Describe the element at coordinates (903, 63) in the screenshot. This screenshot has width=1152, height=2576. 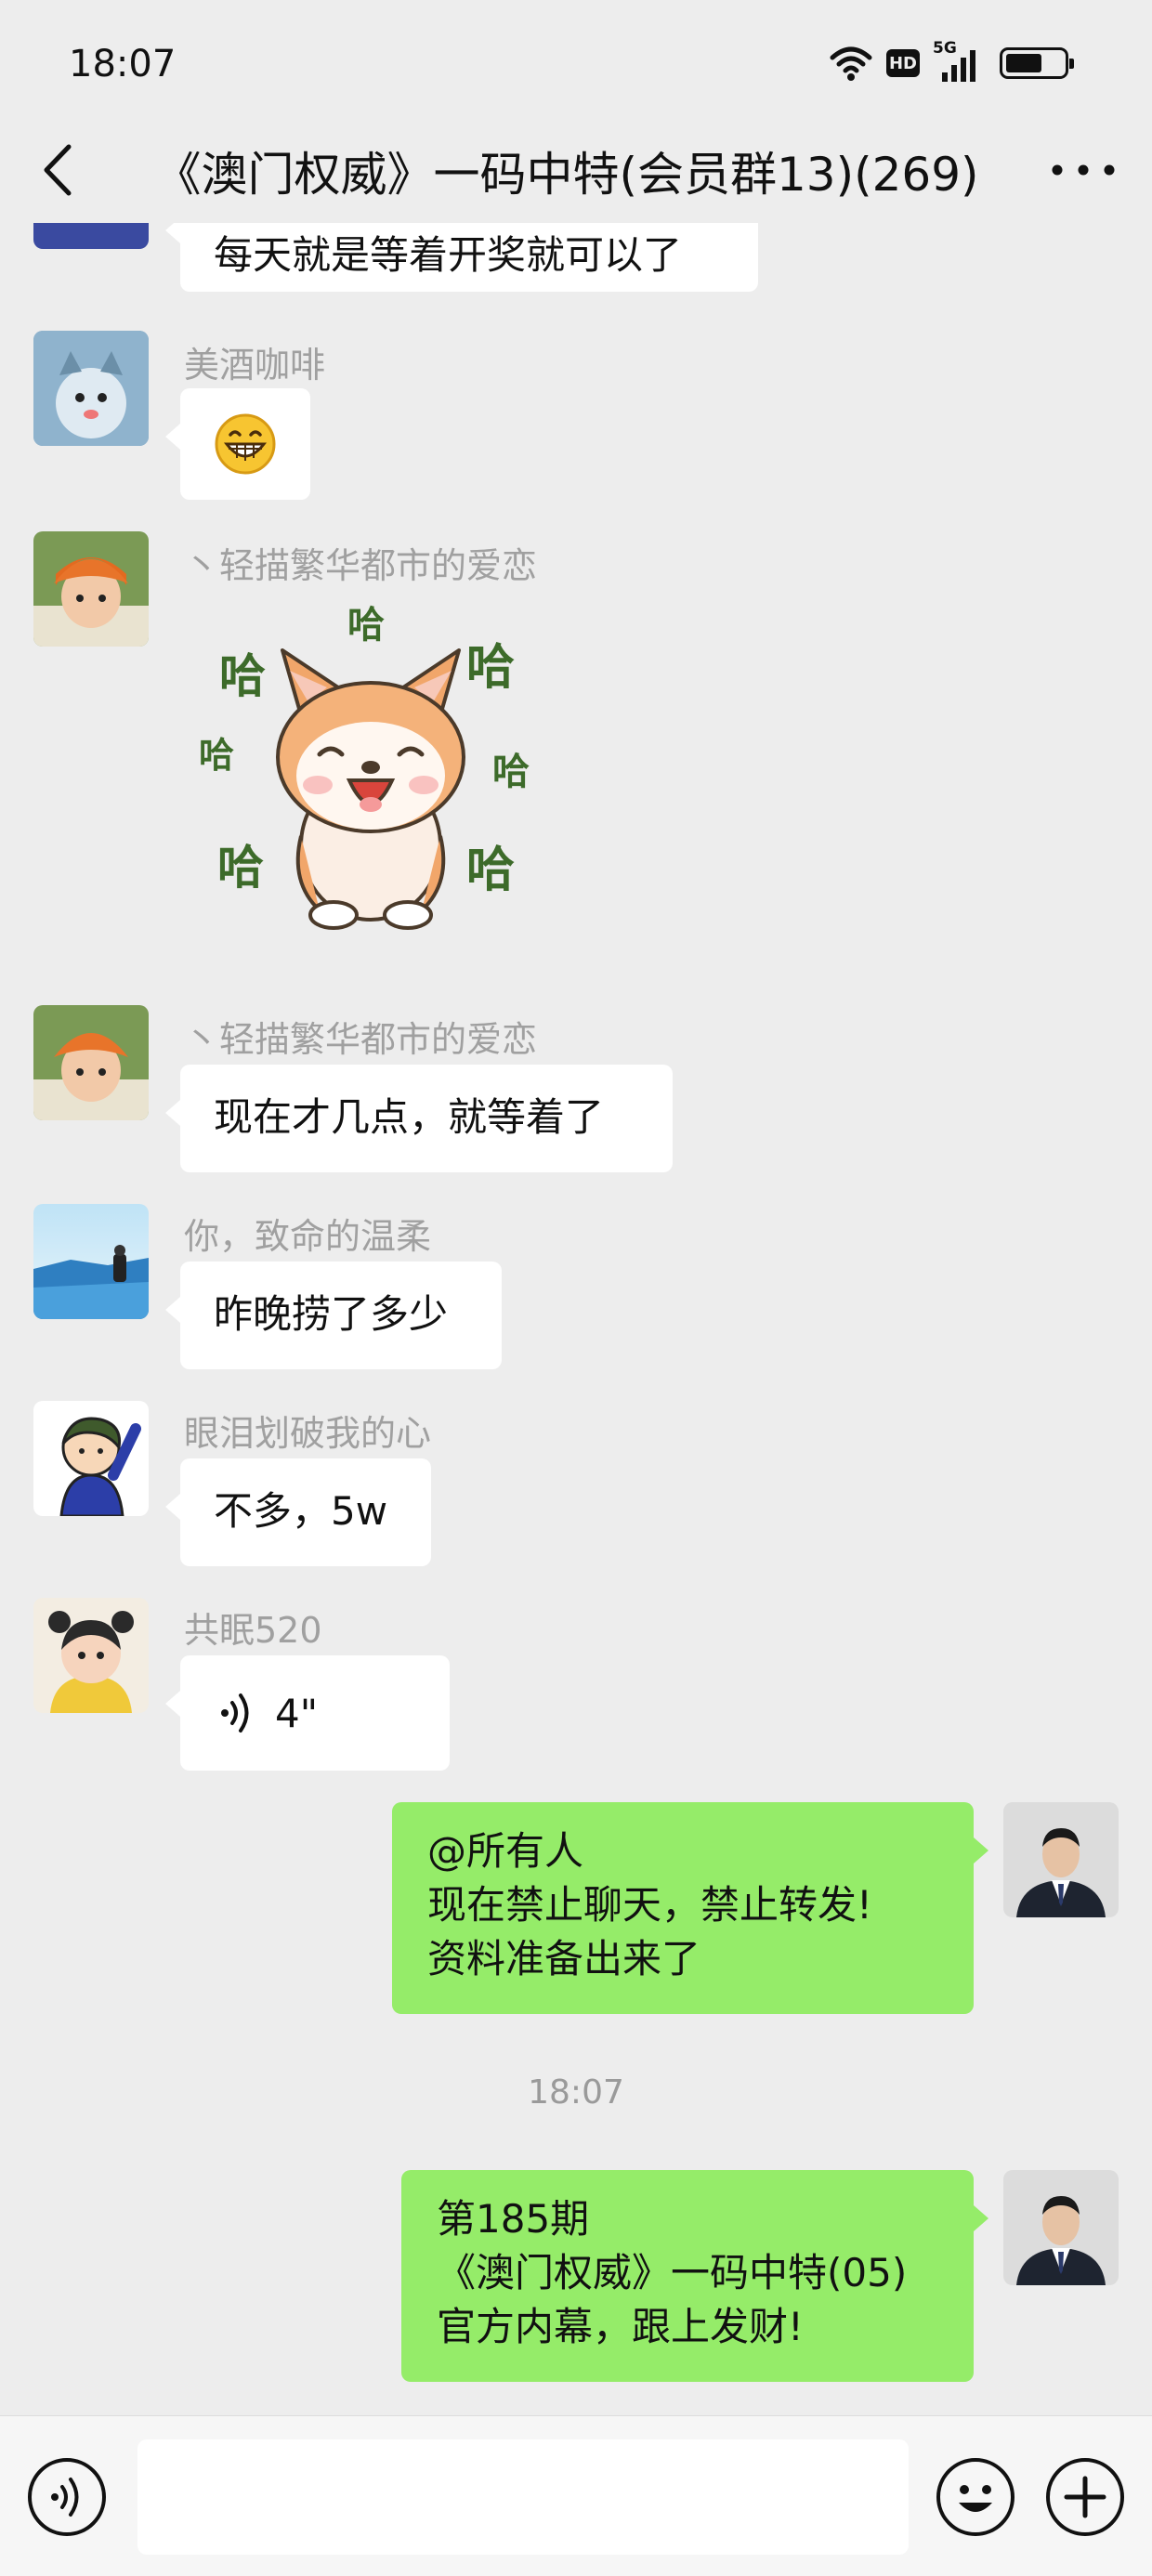
I see `hd-icon: HD` at that location.